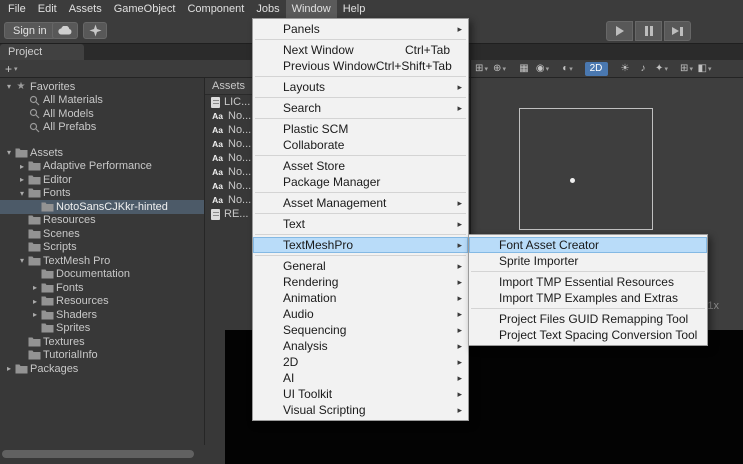  I want to click on submenu-item: Font Asset Creator, so click(588, 245).